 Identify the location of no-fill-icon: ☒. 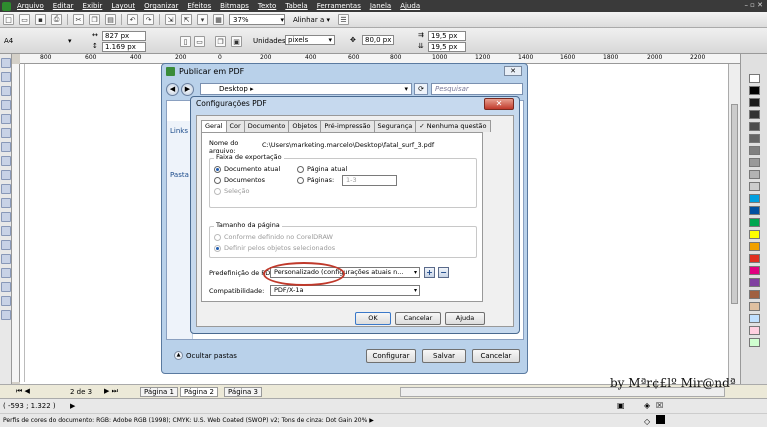
(659, 405).